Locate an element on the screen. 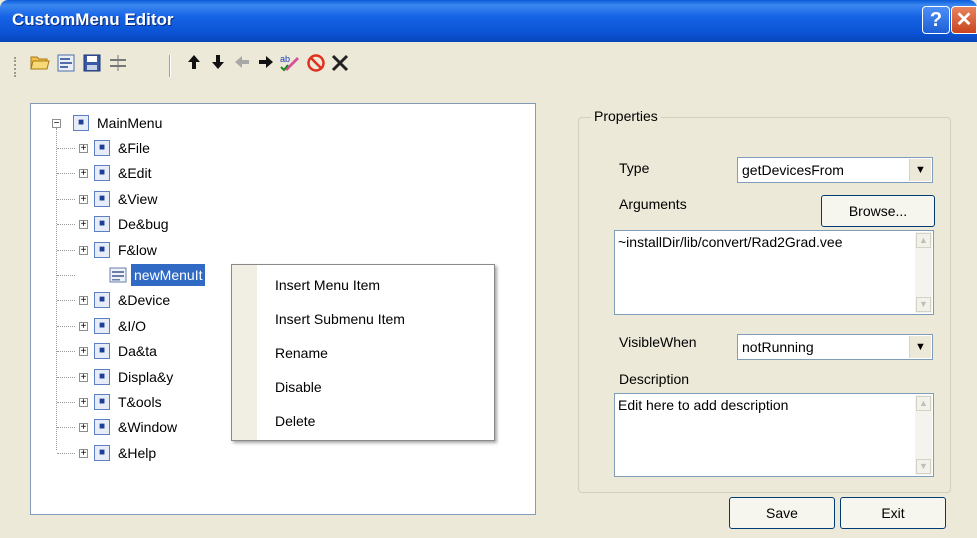  context-menu-item-disable: Disable is located at coordinates (298, 387).